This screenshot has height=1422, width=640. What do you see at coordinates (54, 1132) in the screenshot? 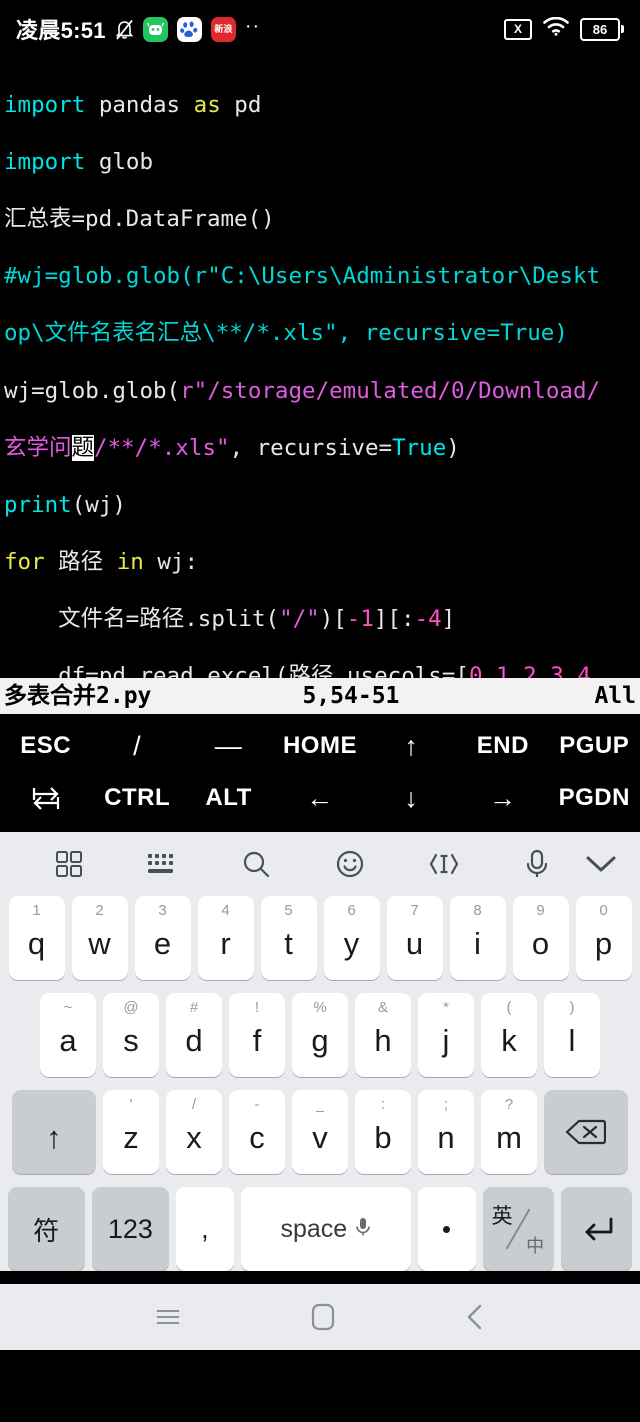
I see `shift-key: ↑` at bounding box center [54, 1132].